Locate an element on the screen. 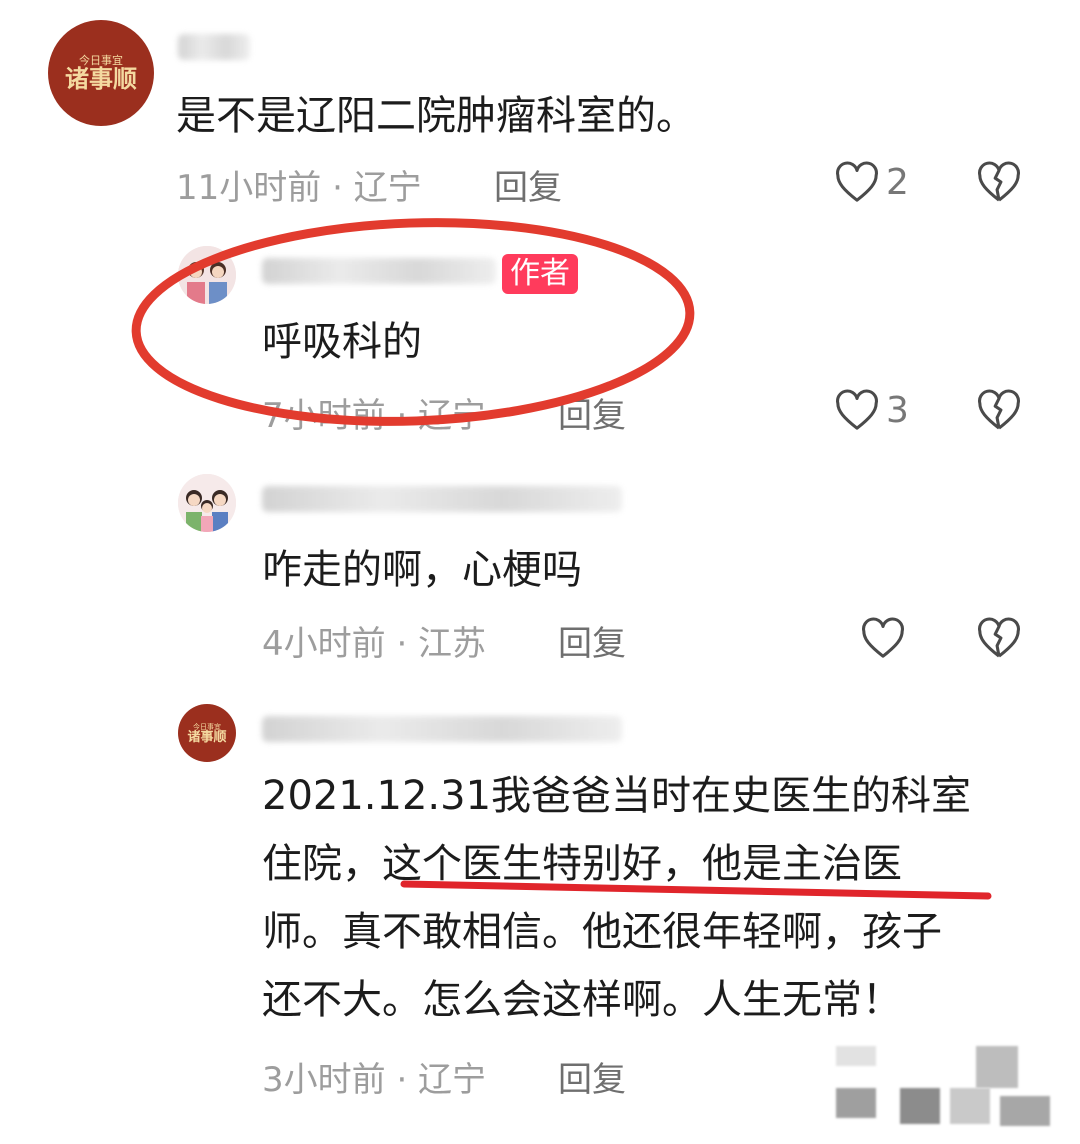 The height and width of the screenshot is (1144, 1080). like-button: 2 is located at coordinates (871, 182).